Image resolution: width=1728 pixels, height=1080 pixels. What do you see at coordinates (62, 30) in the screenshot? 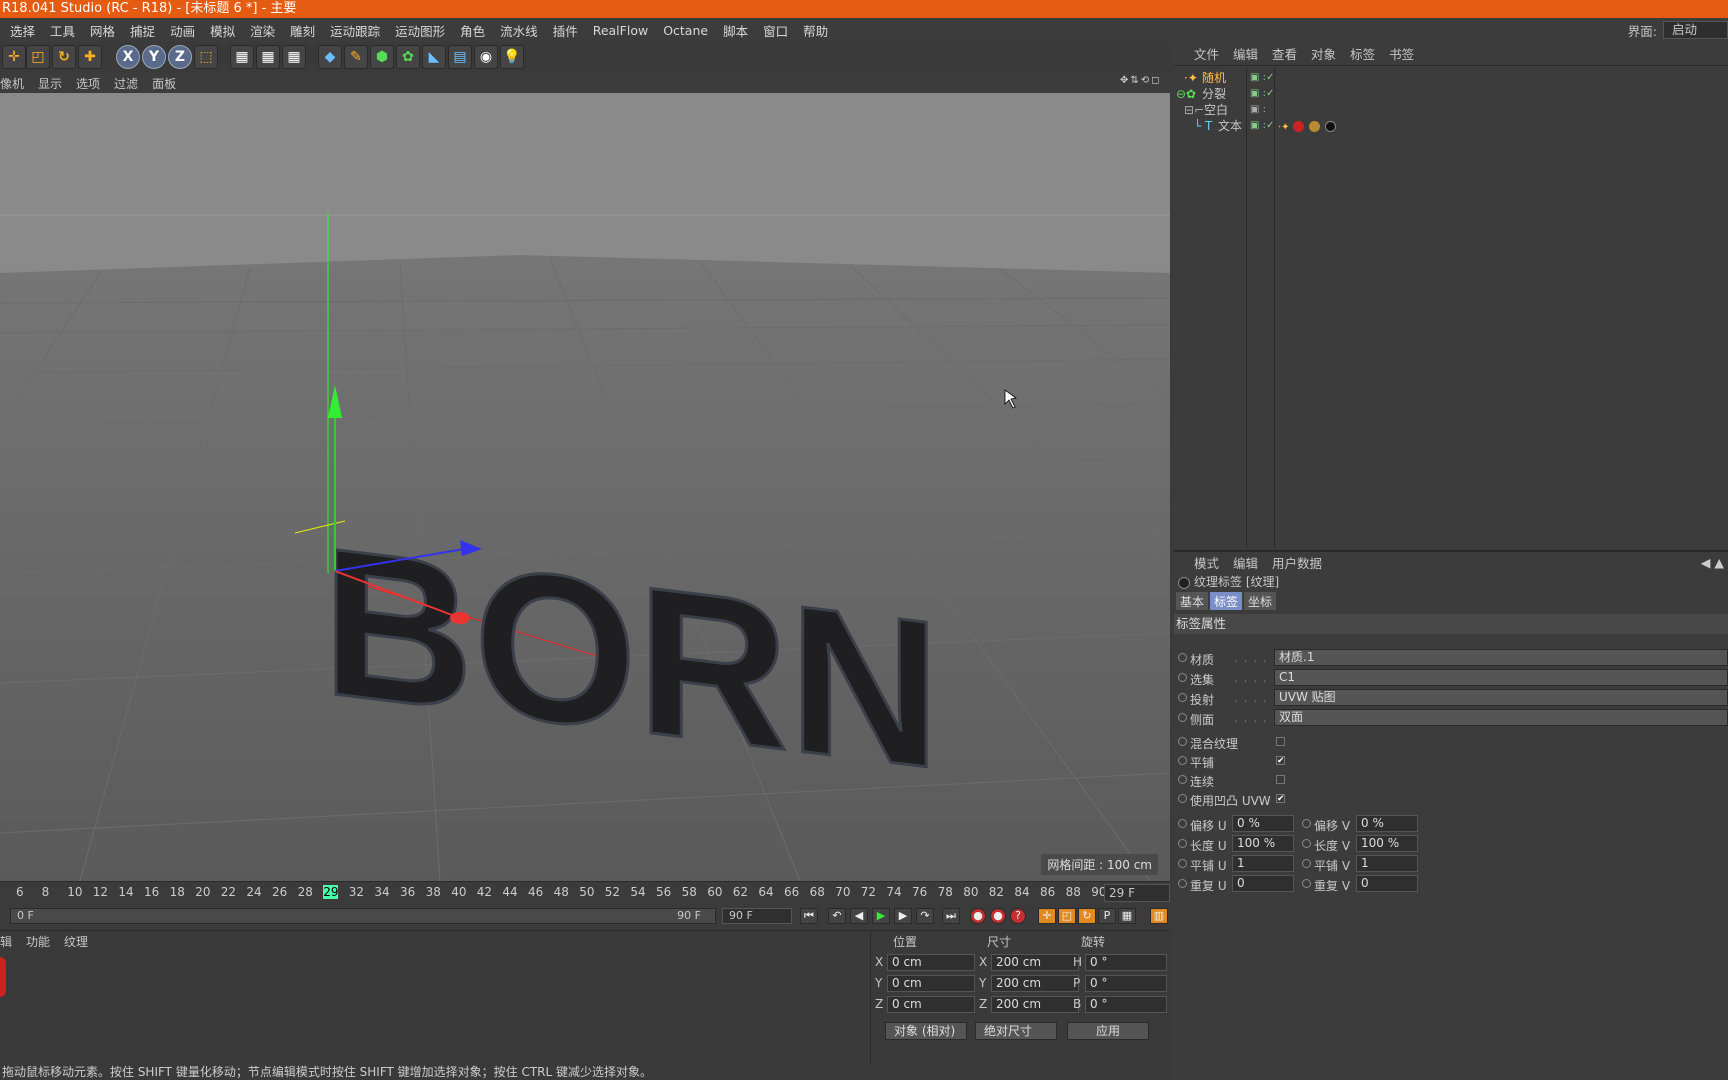
I see `menu-tools: 工具` at bounding box center [62, 30].